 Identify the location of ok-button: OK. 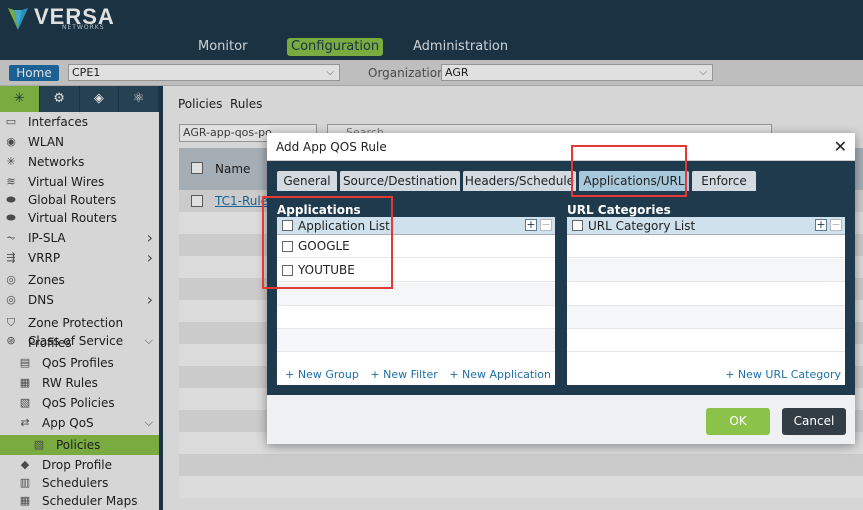
(738, 421).